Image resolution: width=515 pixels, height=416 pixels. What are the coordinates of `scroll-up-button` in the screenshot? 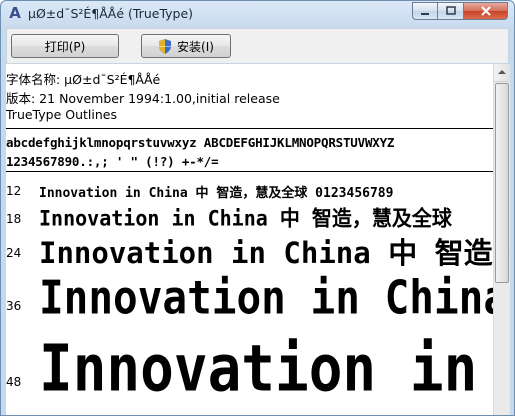 It's located at (502, 73).